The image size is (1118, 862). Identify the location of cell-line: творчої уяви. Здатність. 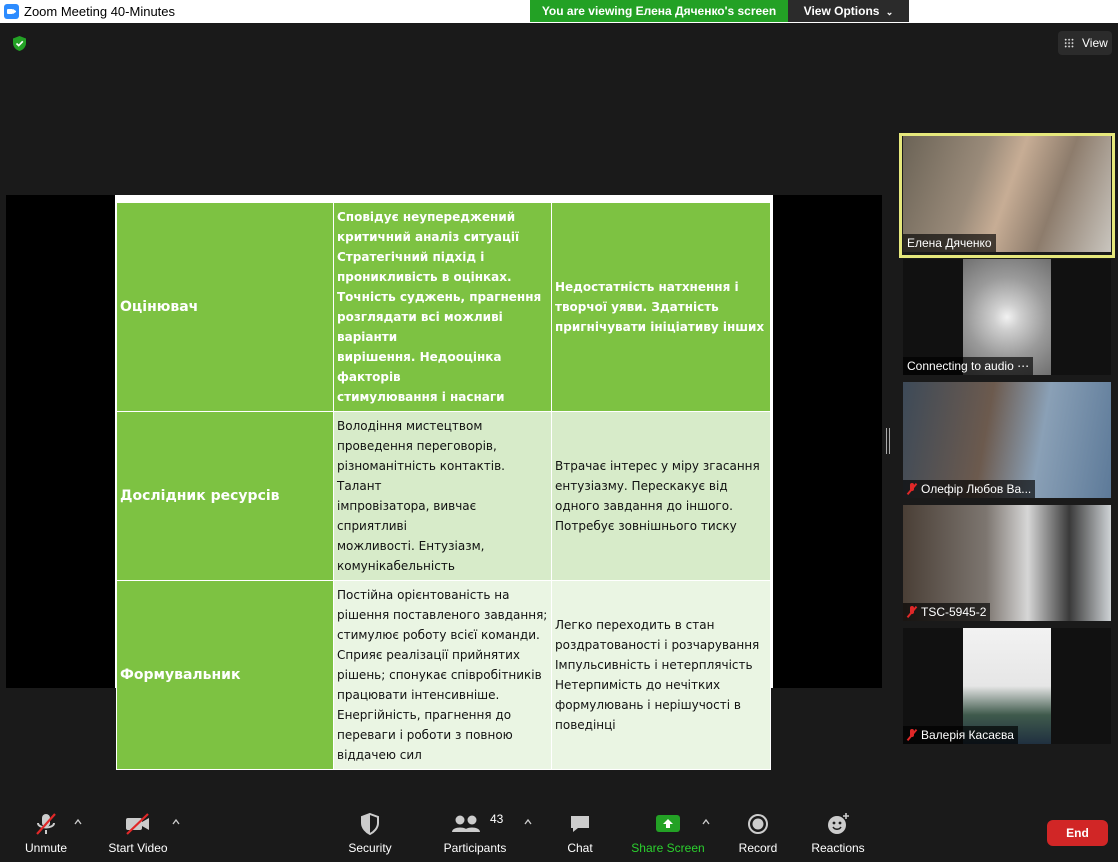
(637, 307).